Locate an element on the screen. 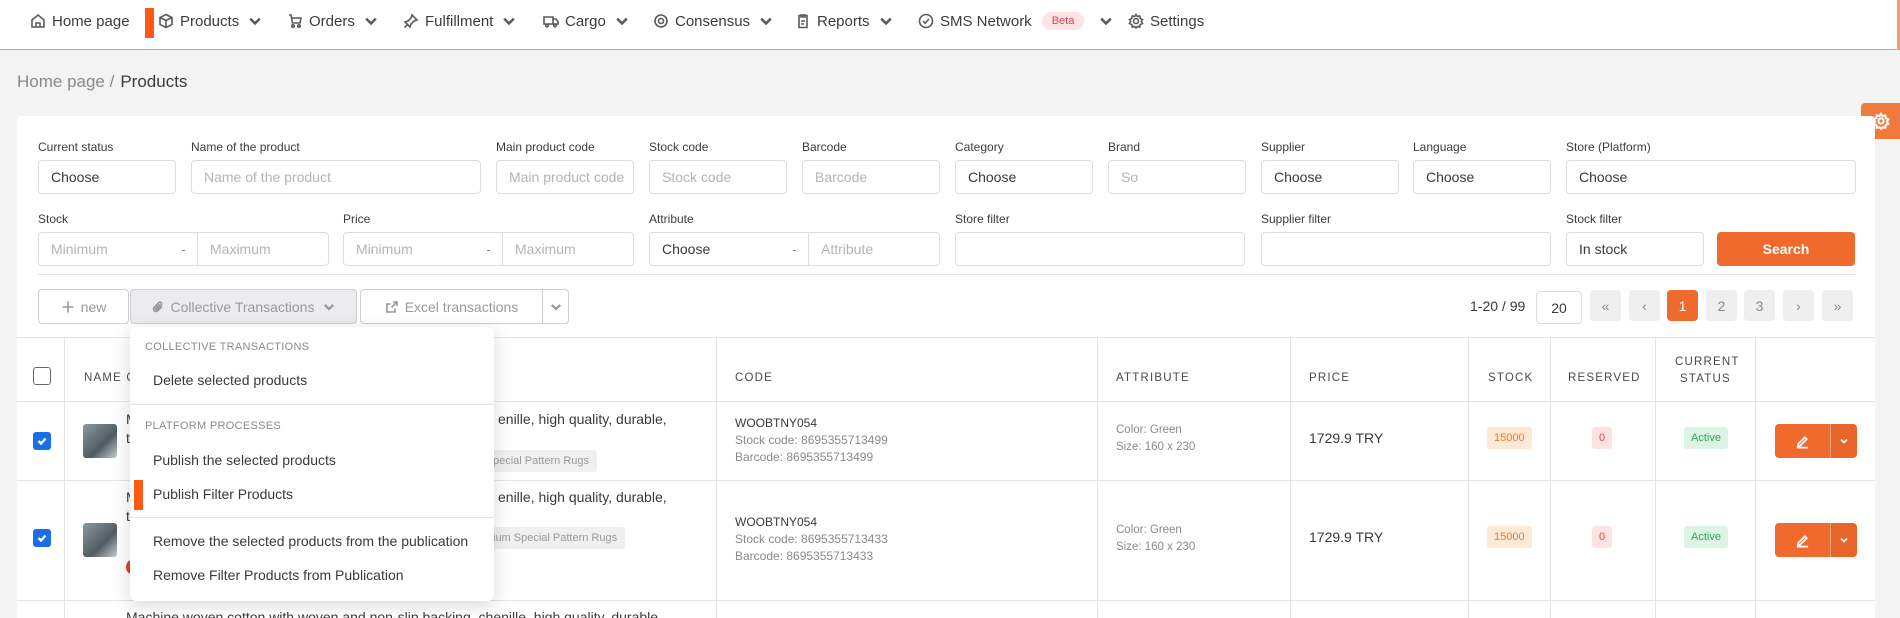  breadcrumb: Home page / Products is located at coordinates (102, 82).